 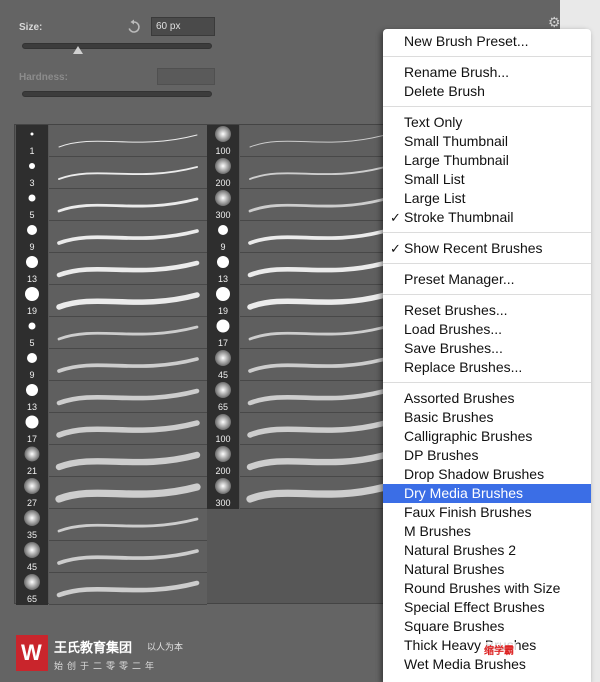 I want to click on brush-size-label: 27, so click(x=31, y=503).